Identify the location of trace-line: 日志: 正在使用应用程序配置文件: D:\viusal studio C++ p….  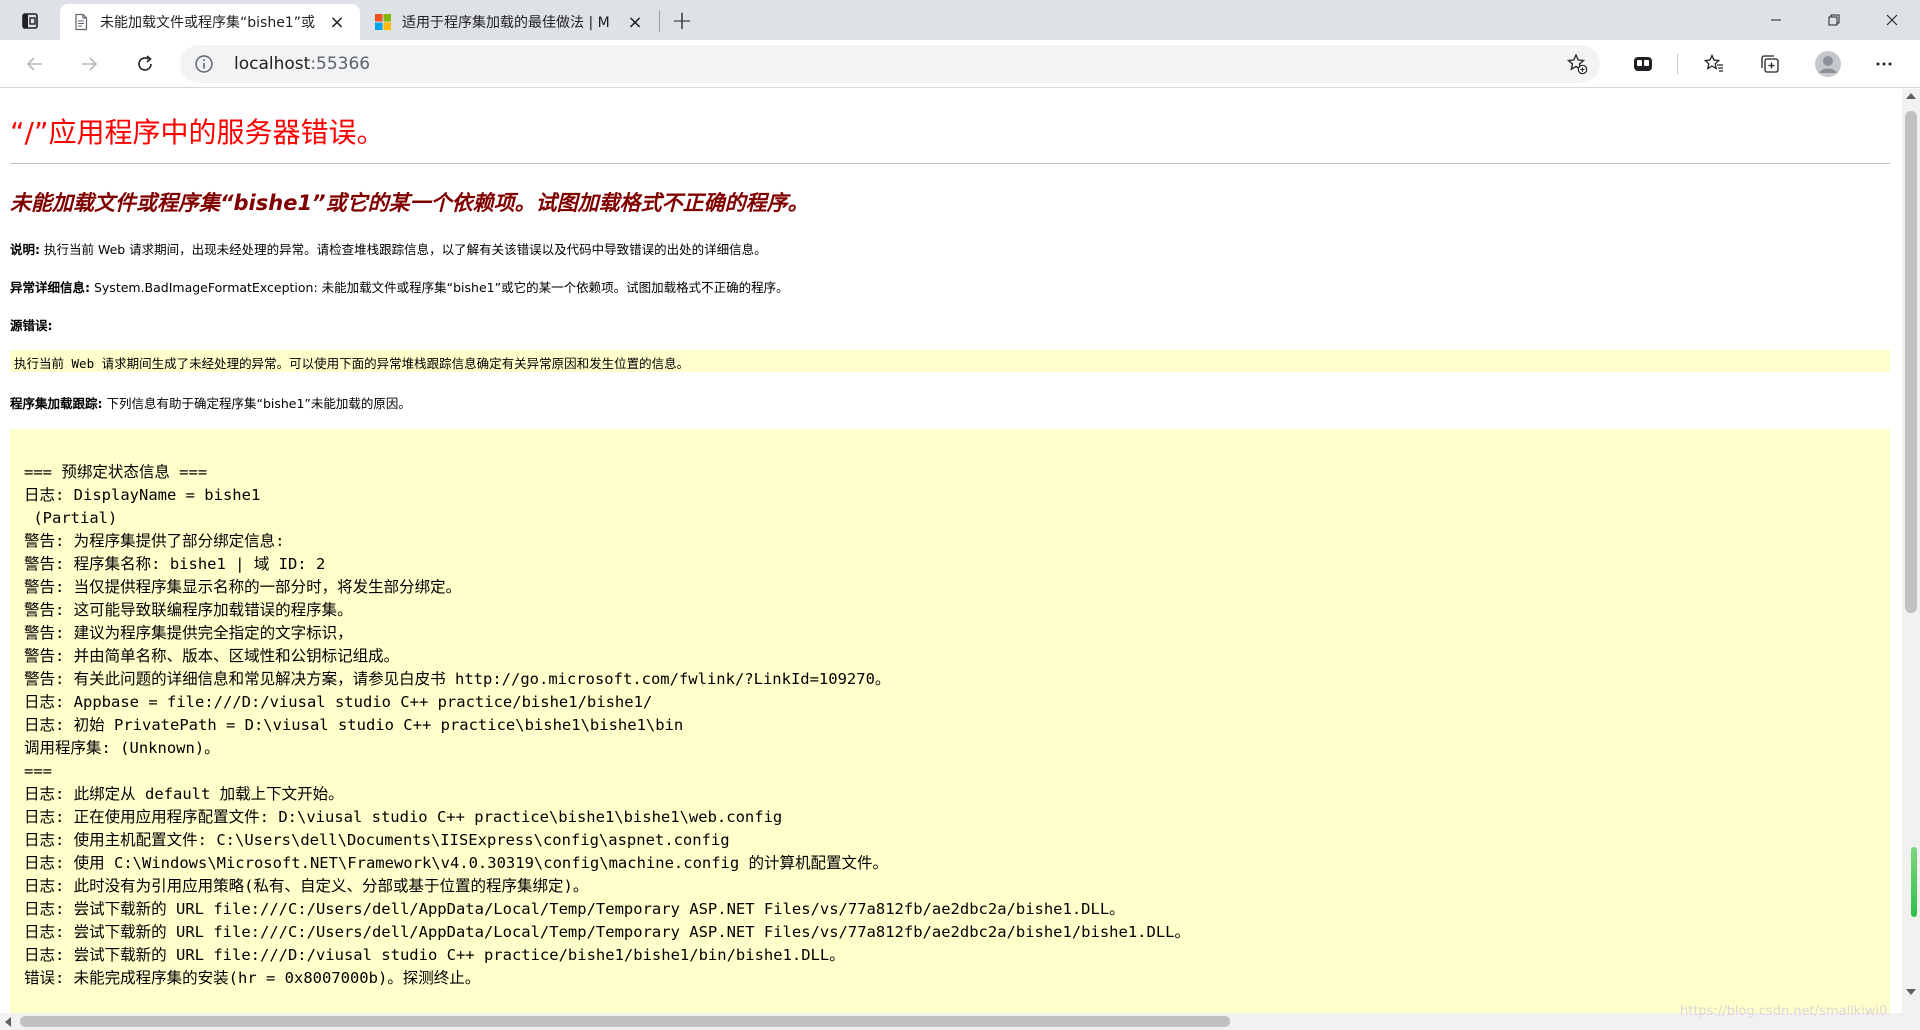
(403, 817).